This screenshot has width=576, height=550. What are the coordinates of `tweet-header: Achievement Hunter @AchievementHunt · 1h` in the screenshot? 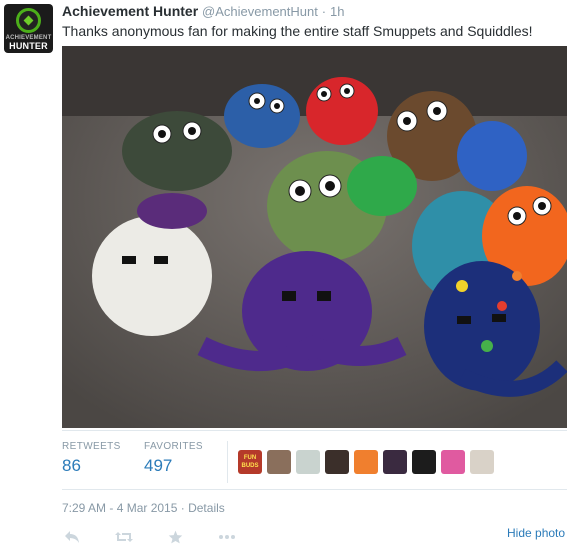 It's located at (203, 11).